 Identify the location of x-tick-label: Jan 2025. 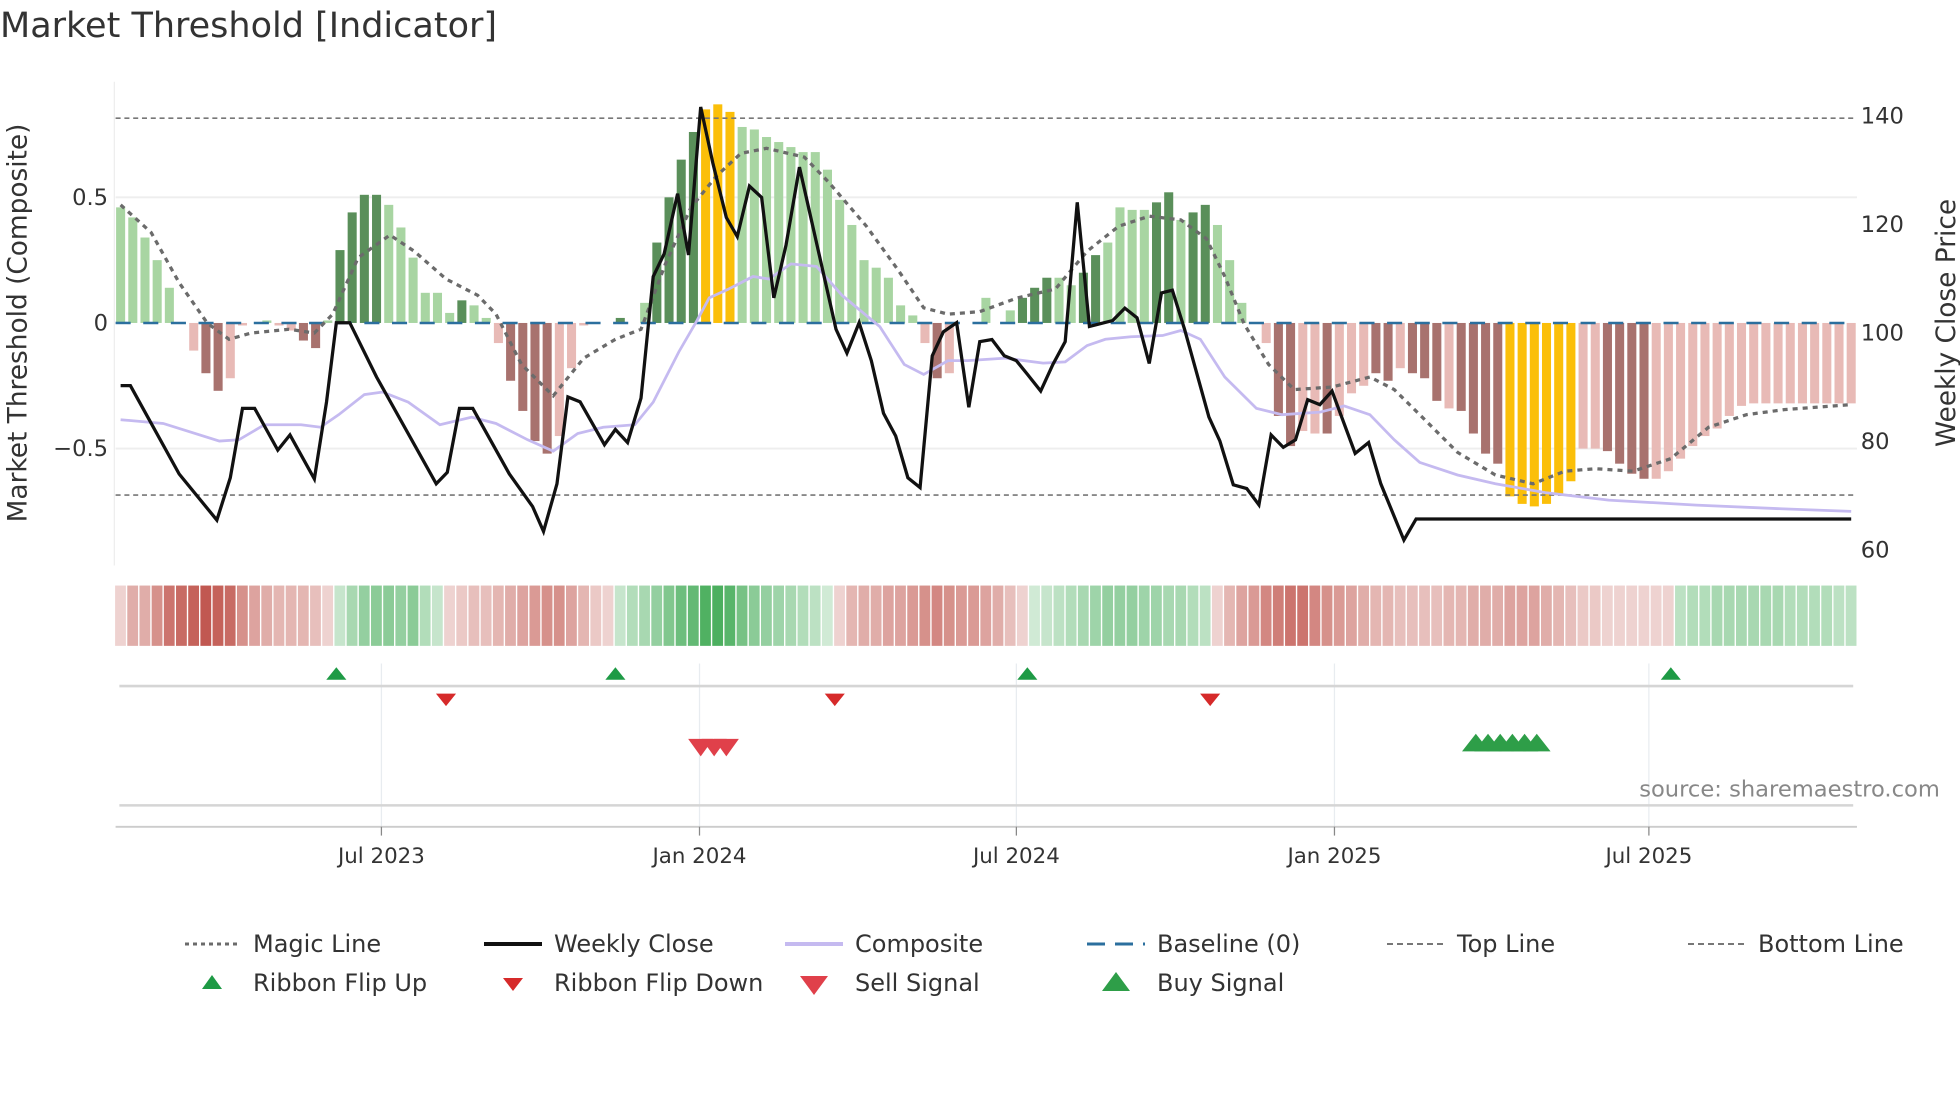
(1333, 856).